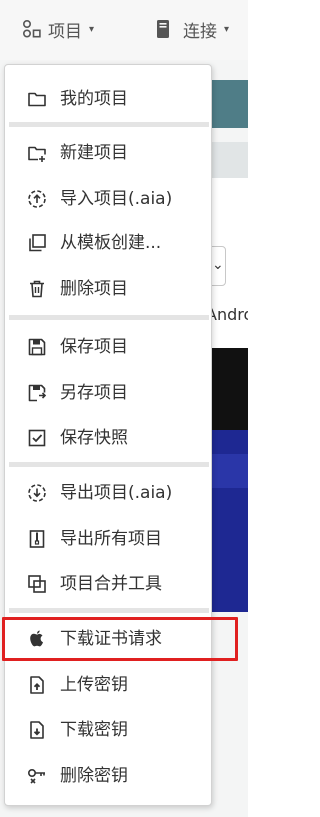 This screenshot has height=817, width=320. What do you see at coordinates (94, 347) in the screenshot?
I see `menu-item-label: 保存项目` at bounding box center [94, 347].